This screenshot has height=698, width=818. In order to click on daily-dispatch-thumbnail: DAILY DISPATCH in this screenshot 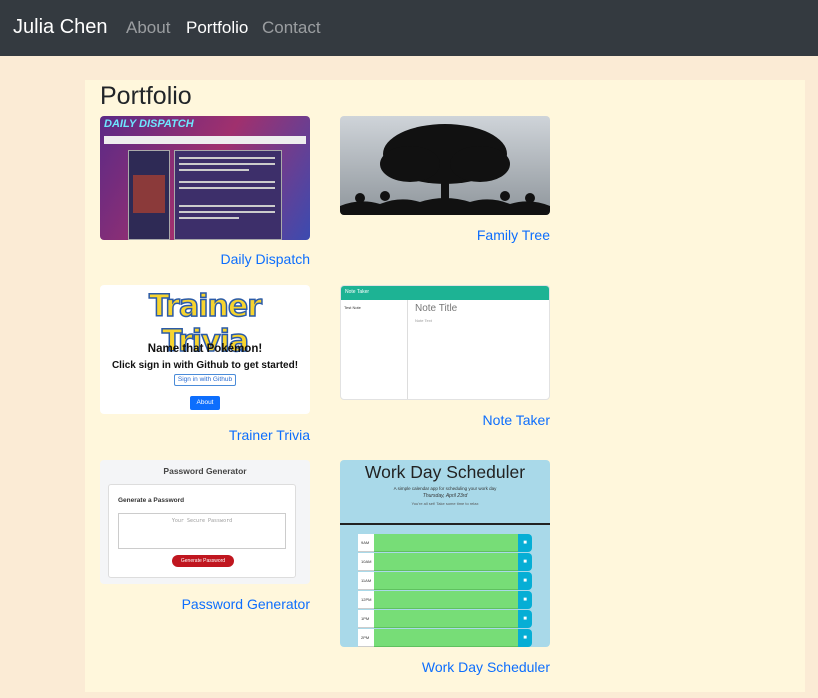, I will do `click(205, 178)`.